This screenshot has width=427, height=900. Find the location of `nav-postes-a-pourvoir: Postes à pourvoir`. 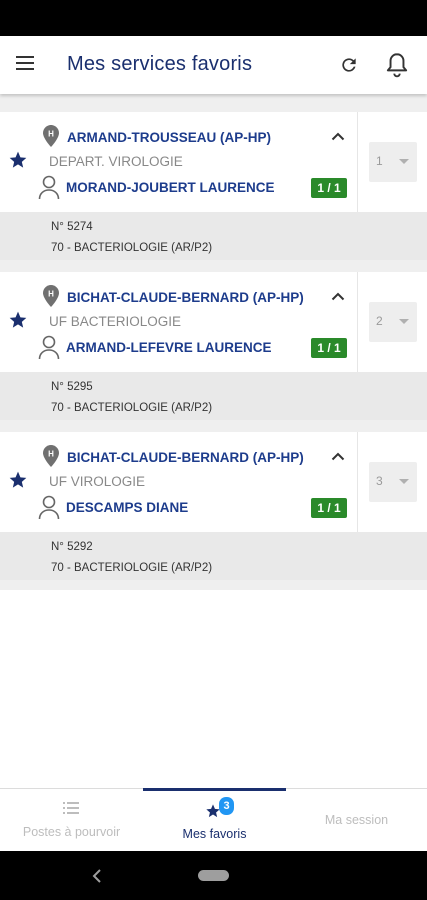

nav-postes-a-pourvoir: Postes à pourvoir is located at coordinates (71, 820).